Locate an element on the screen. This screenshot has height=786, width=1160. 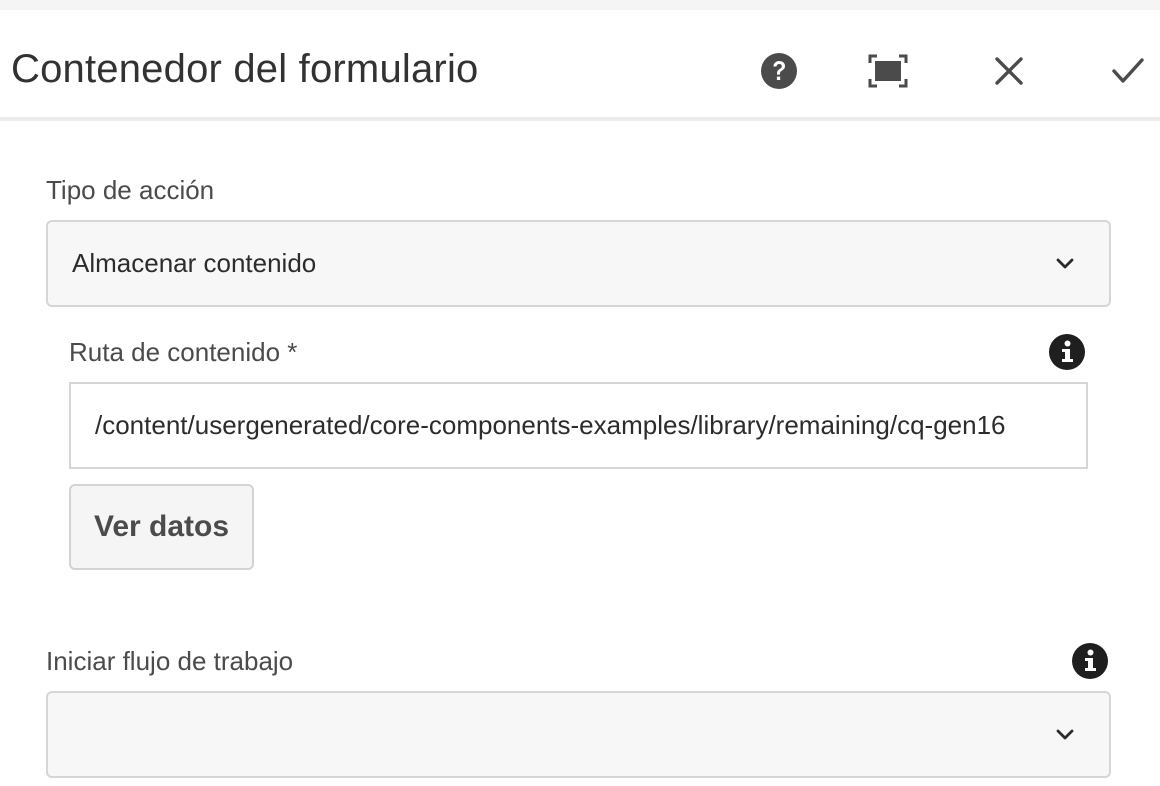
help-icon is located at coordinates (779, 71).